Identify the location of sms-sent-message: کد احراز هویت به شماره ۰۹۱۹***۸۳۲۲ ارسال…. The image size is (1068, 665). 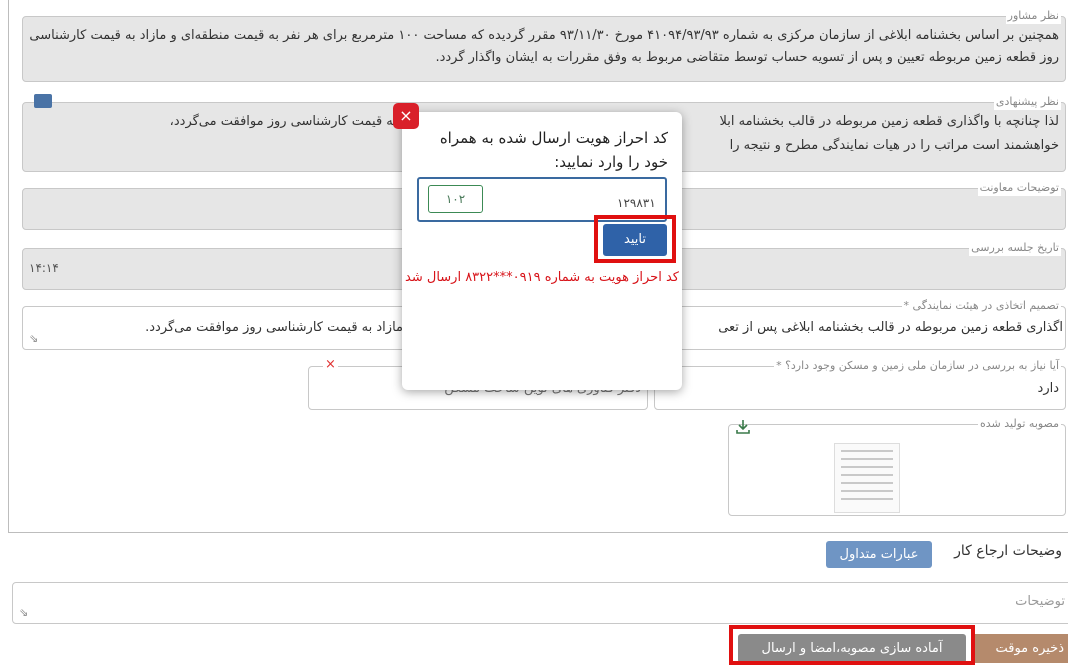
(542, 277).